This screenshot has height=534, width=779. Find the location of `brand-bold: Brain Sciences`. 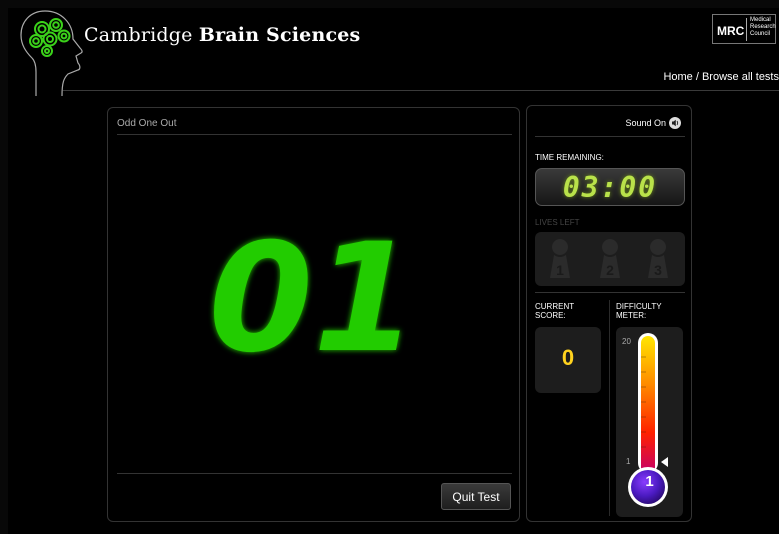

brand-bold: Brain Sciences is located at coordinates (279, 35).